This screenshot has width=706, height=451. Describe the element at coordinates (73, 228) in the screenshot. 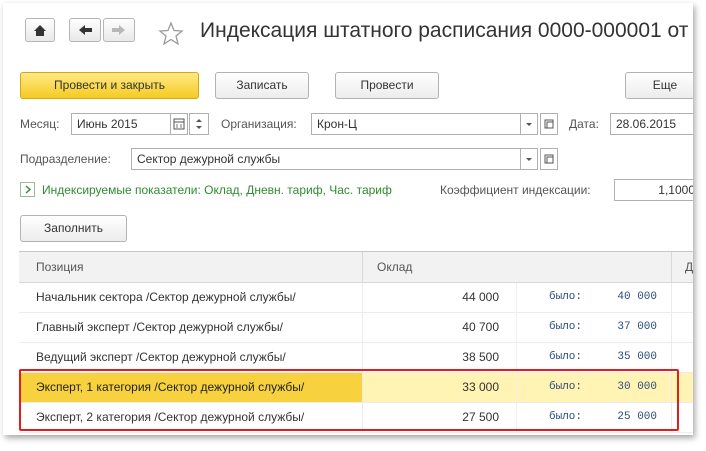

I see `fill-button: Заполнить` at that location.